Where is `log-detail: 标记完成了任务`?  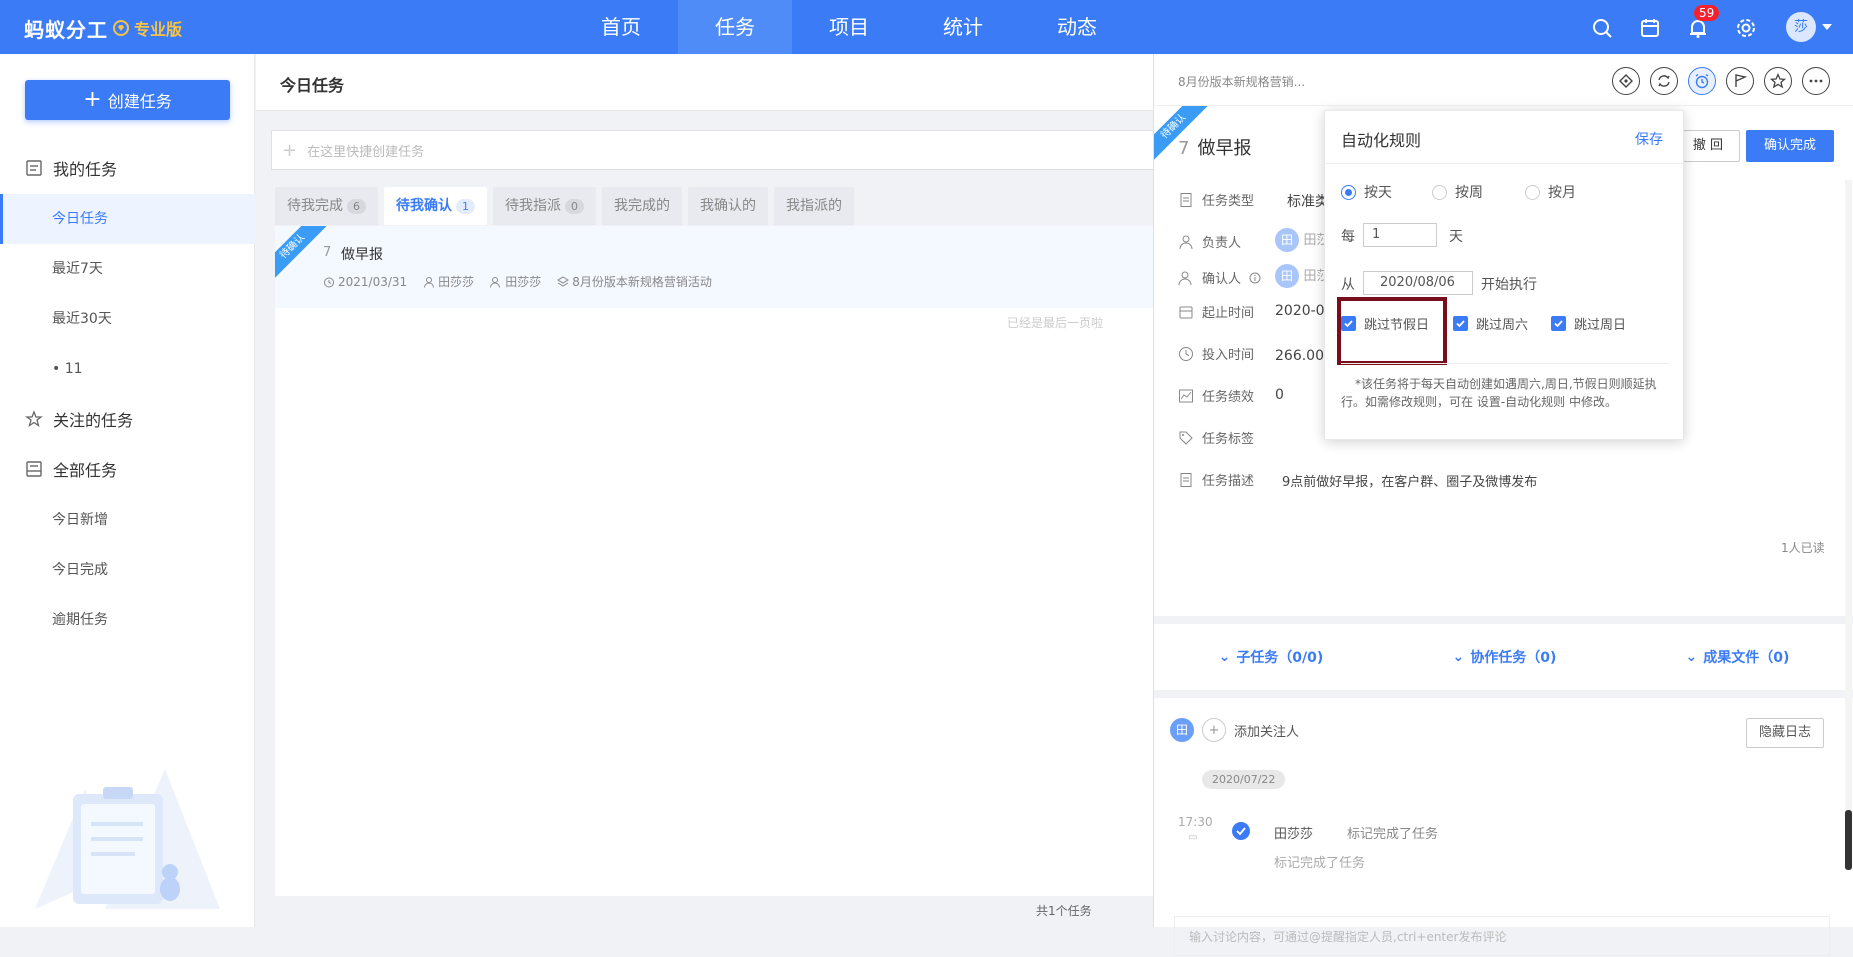 log-detail: 标记完成了任务 is located at coordinates (1320, 863).